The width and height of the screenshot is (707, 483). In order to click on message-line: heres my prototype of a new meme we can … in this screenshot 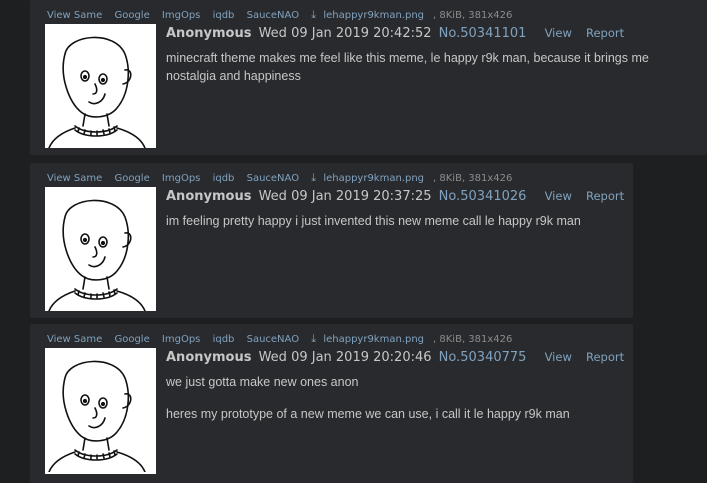, I will do `click(368, 414)`.